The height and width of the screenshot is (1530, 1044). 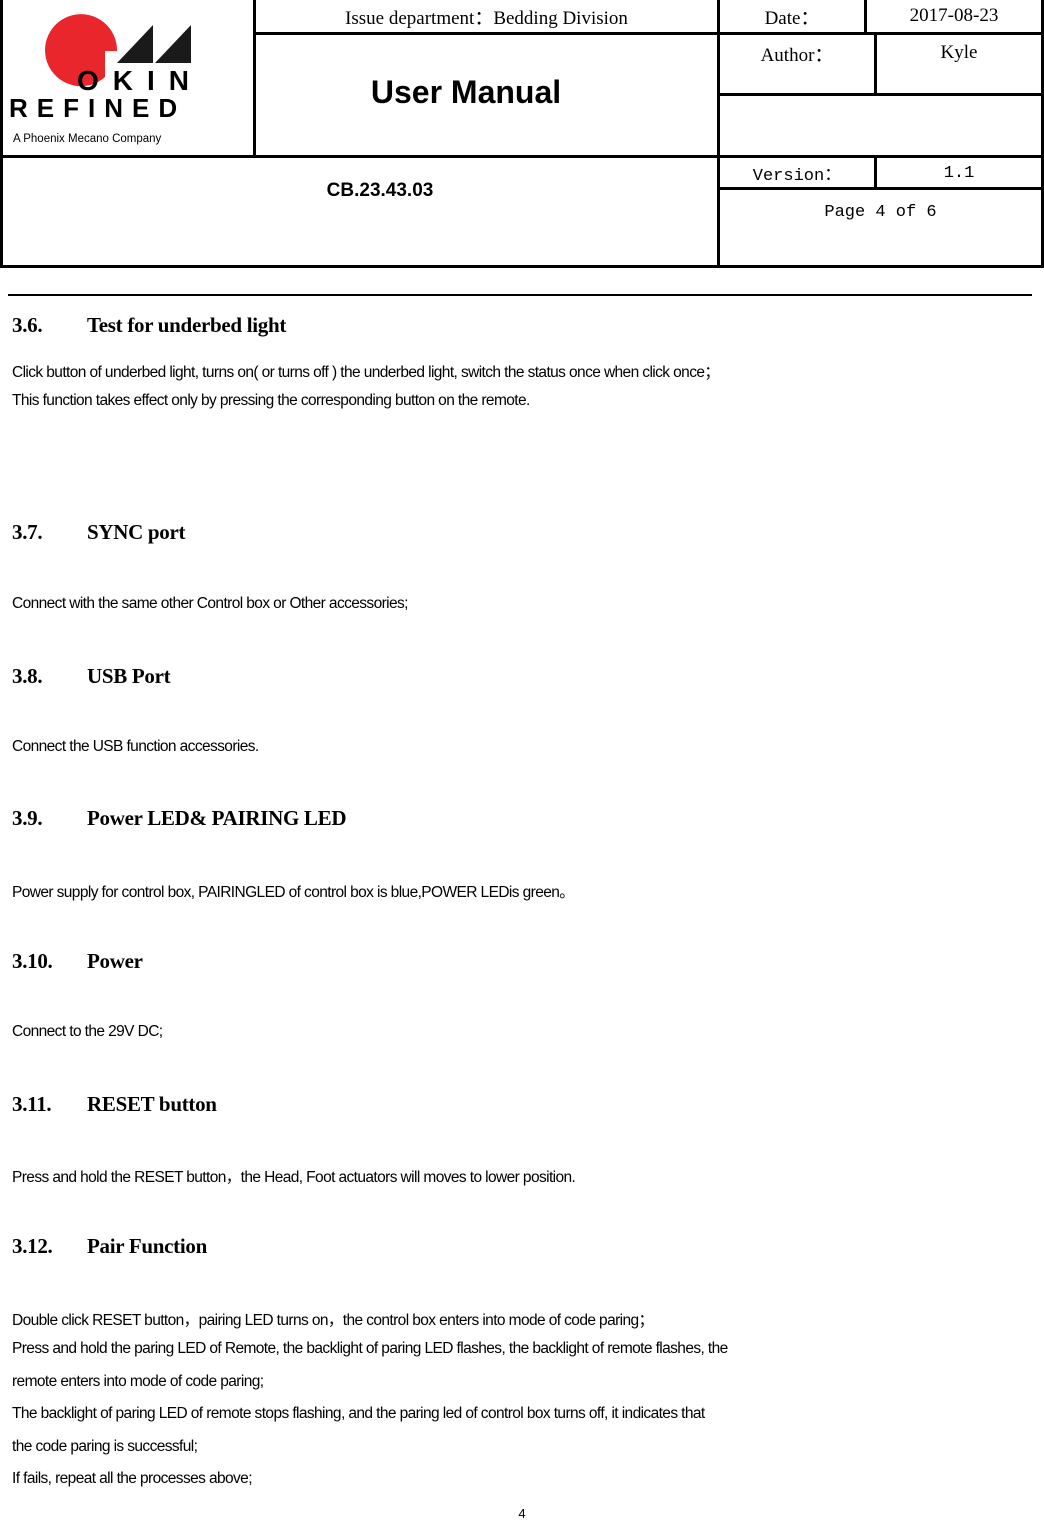 I want to click on section-title: Test for underbed light, so click(x=187, y=325).